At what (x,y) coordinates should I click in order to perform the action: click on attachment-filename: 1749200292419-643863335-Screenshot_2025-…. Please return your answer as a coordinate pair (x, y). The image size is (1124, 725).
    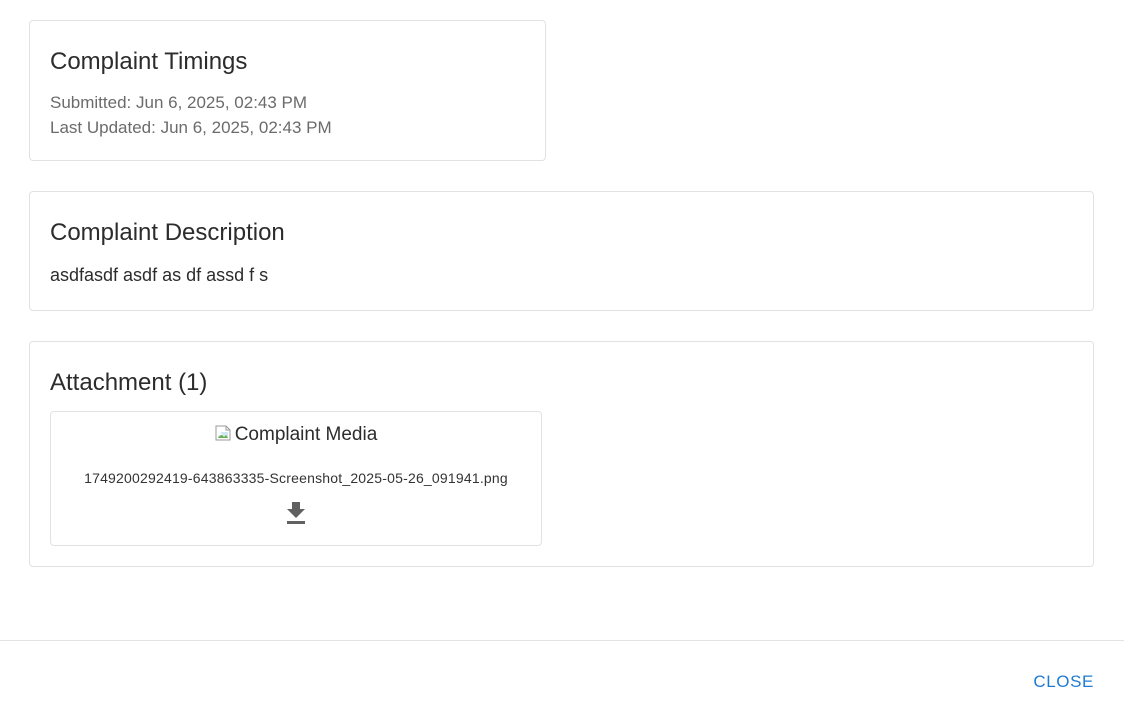
    Looking at the image, I should click on (296, 478).